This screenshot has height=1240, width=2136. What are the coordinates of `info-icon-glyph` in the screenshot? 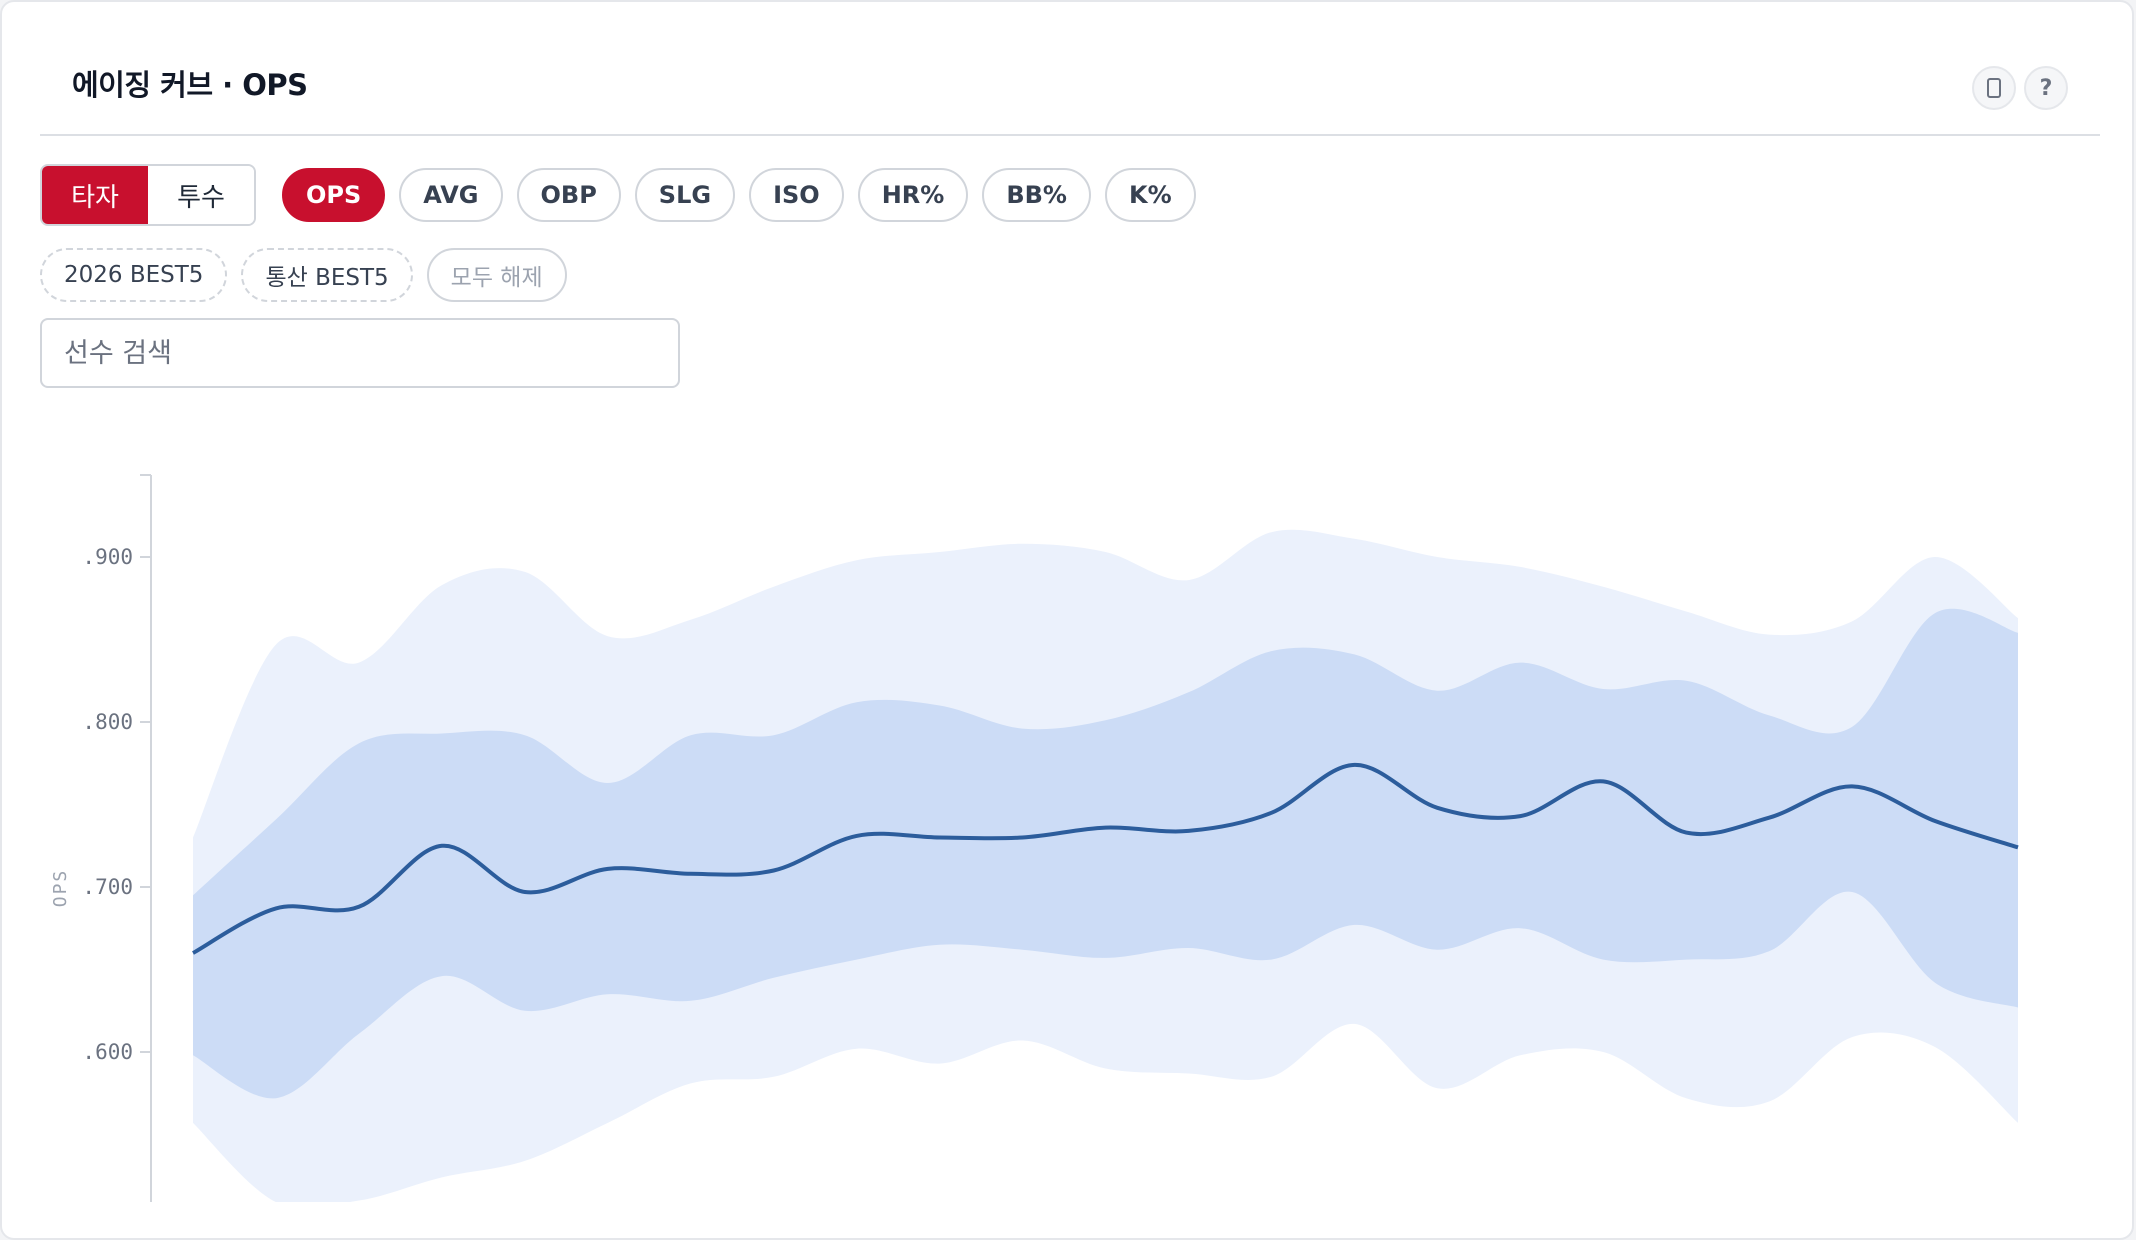 It's located at (1994, 88).